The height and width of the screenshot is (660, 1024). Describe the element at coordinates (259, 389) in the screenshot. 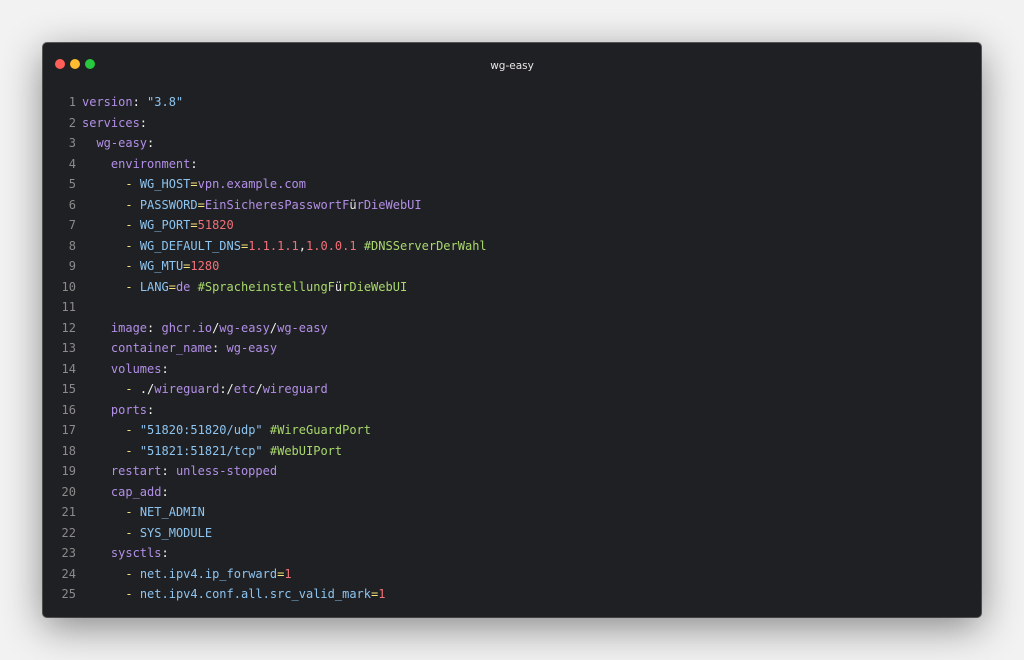

I see `code-token: /` at that location.